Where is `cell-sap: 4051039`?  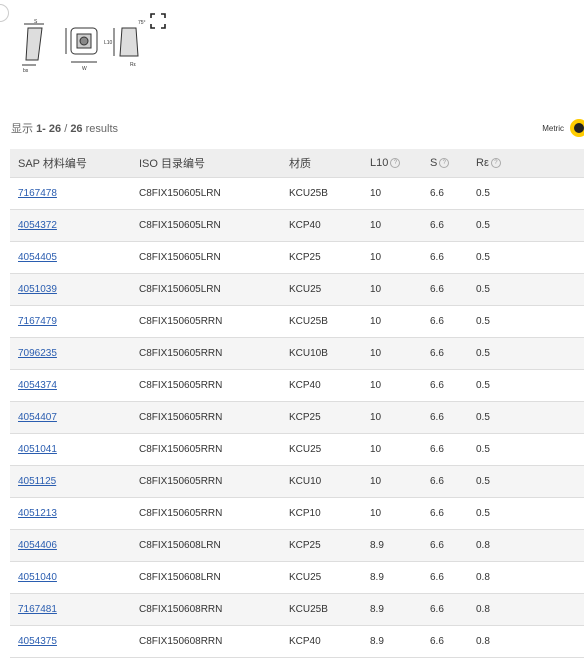
cell-sap: 4051039 is located at coordinates (70, 289).